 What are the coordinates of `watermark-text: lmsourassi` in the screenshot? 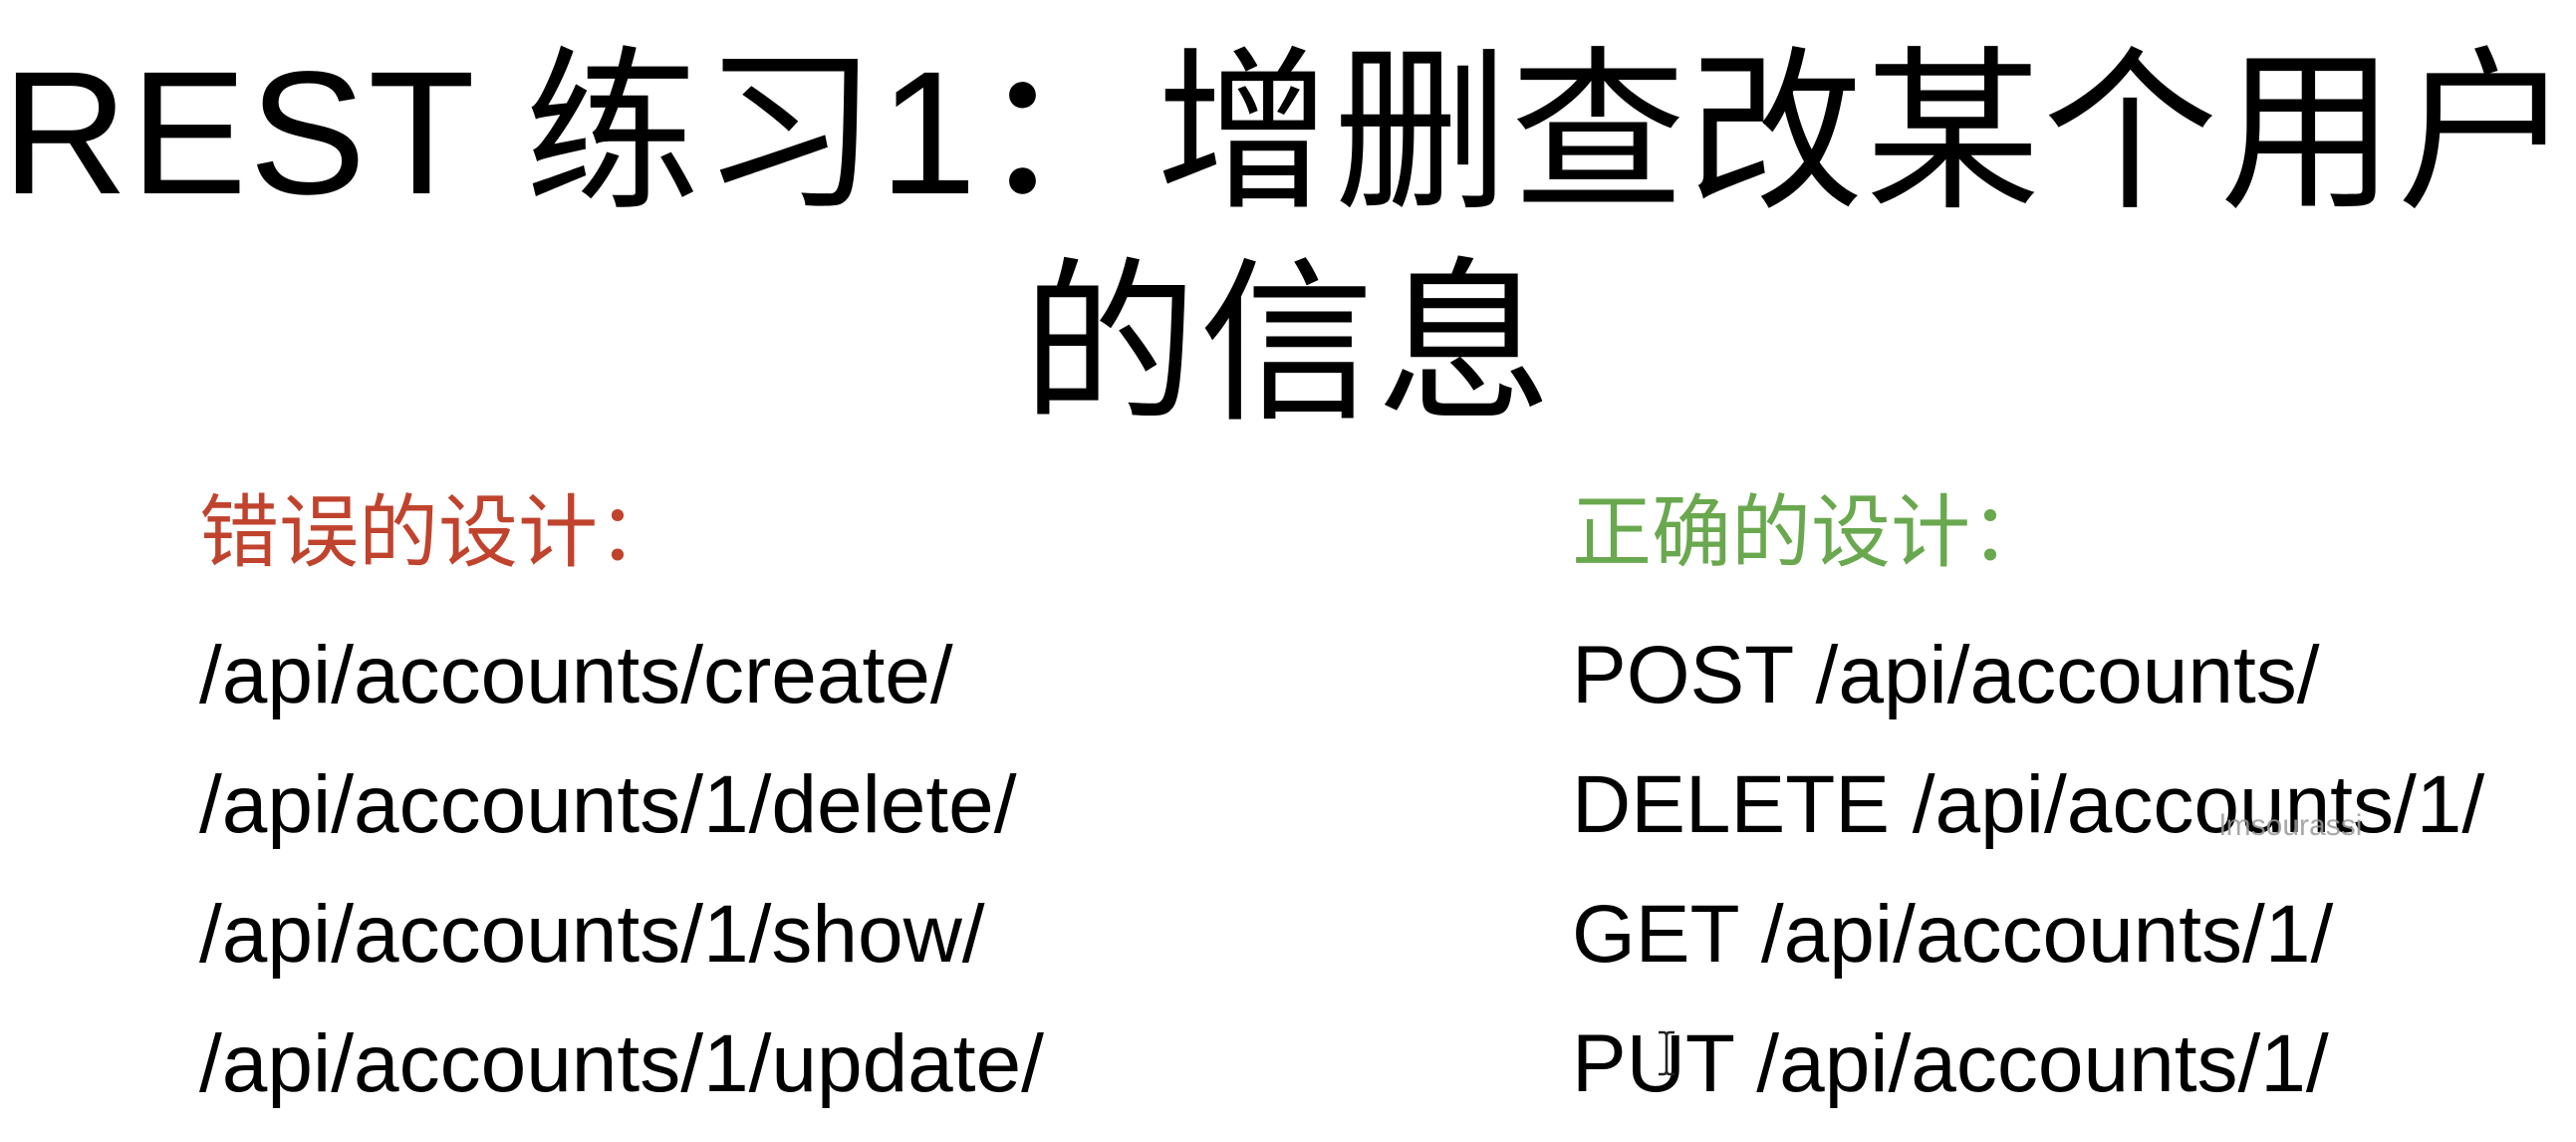 It's located at (2291, 825).